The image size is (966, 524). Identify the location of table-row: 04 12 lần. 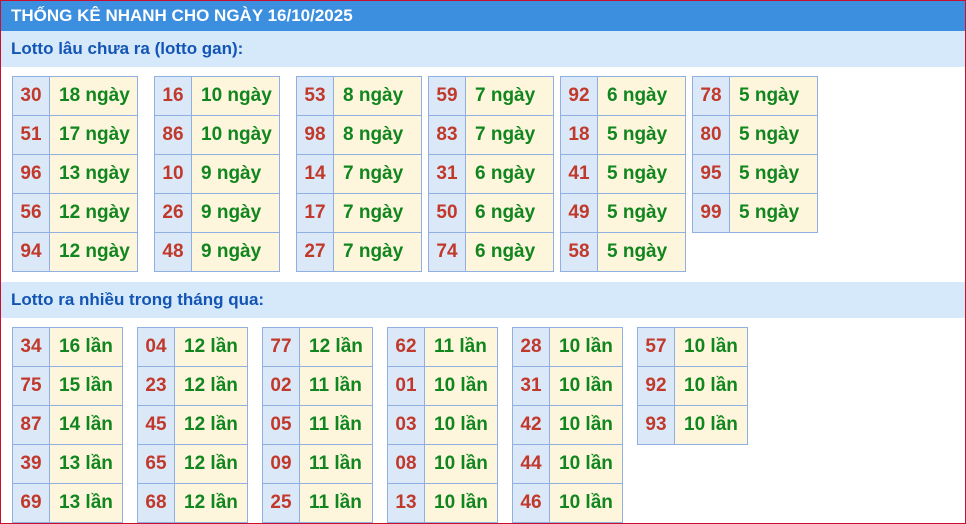
(192, 347).